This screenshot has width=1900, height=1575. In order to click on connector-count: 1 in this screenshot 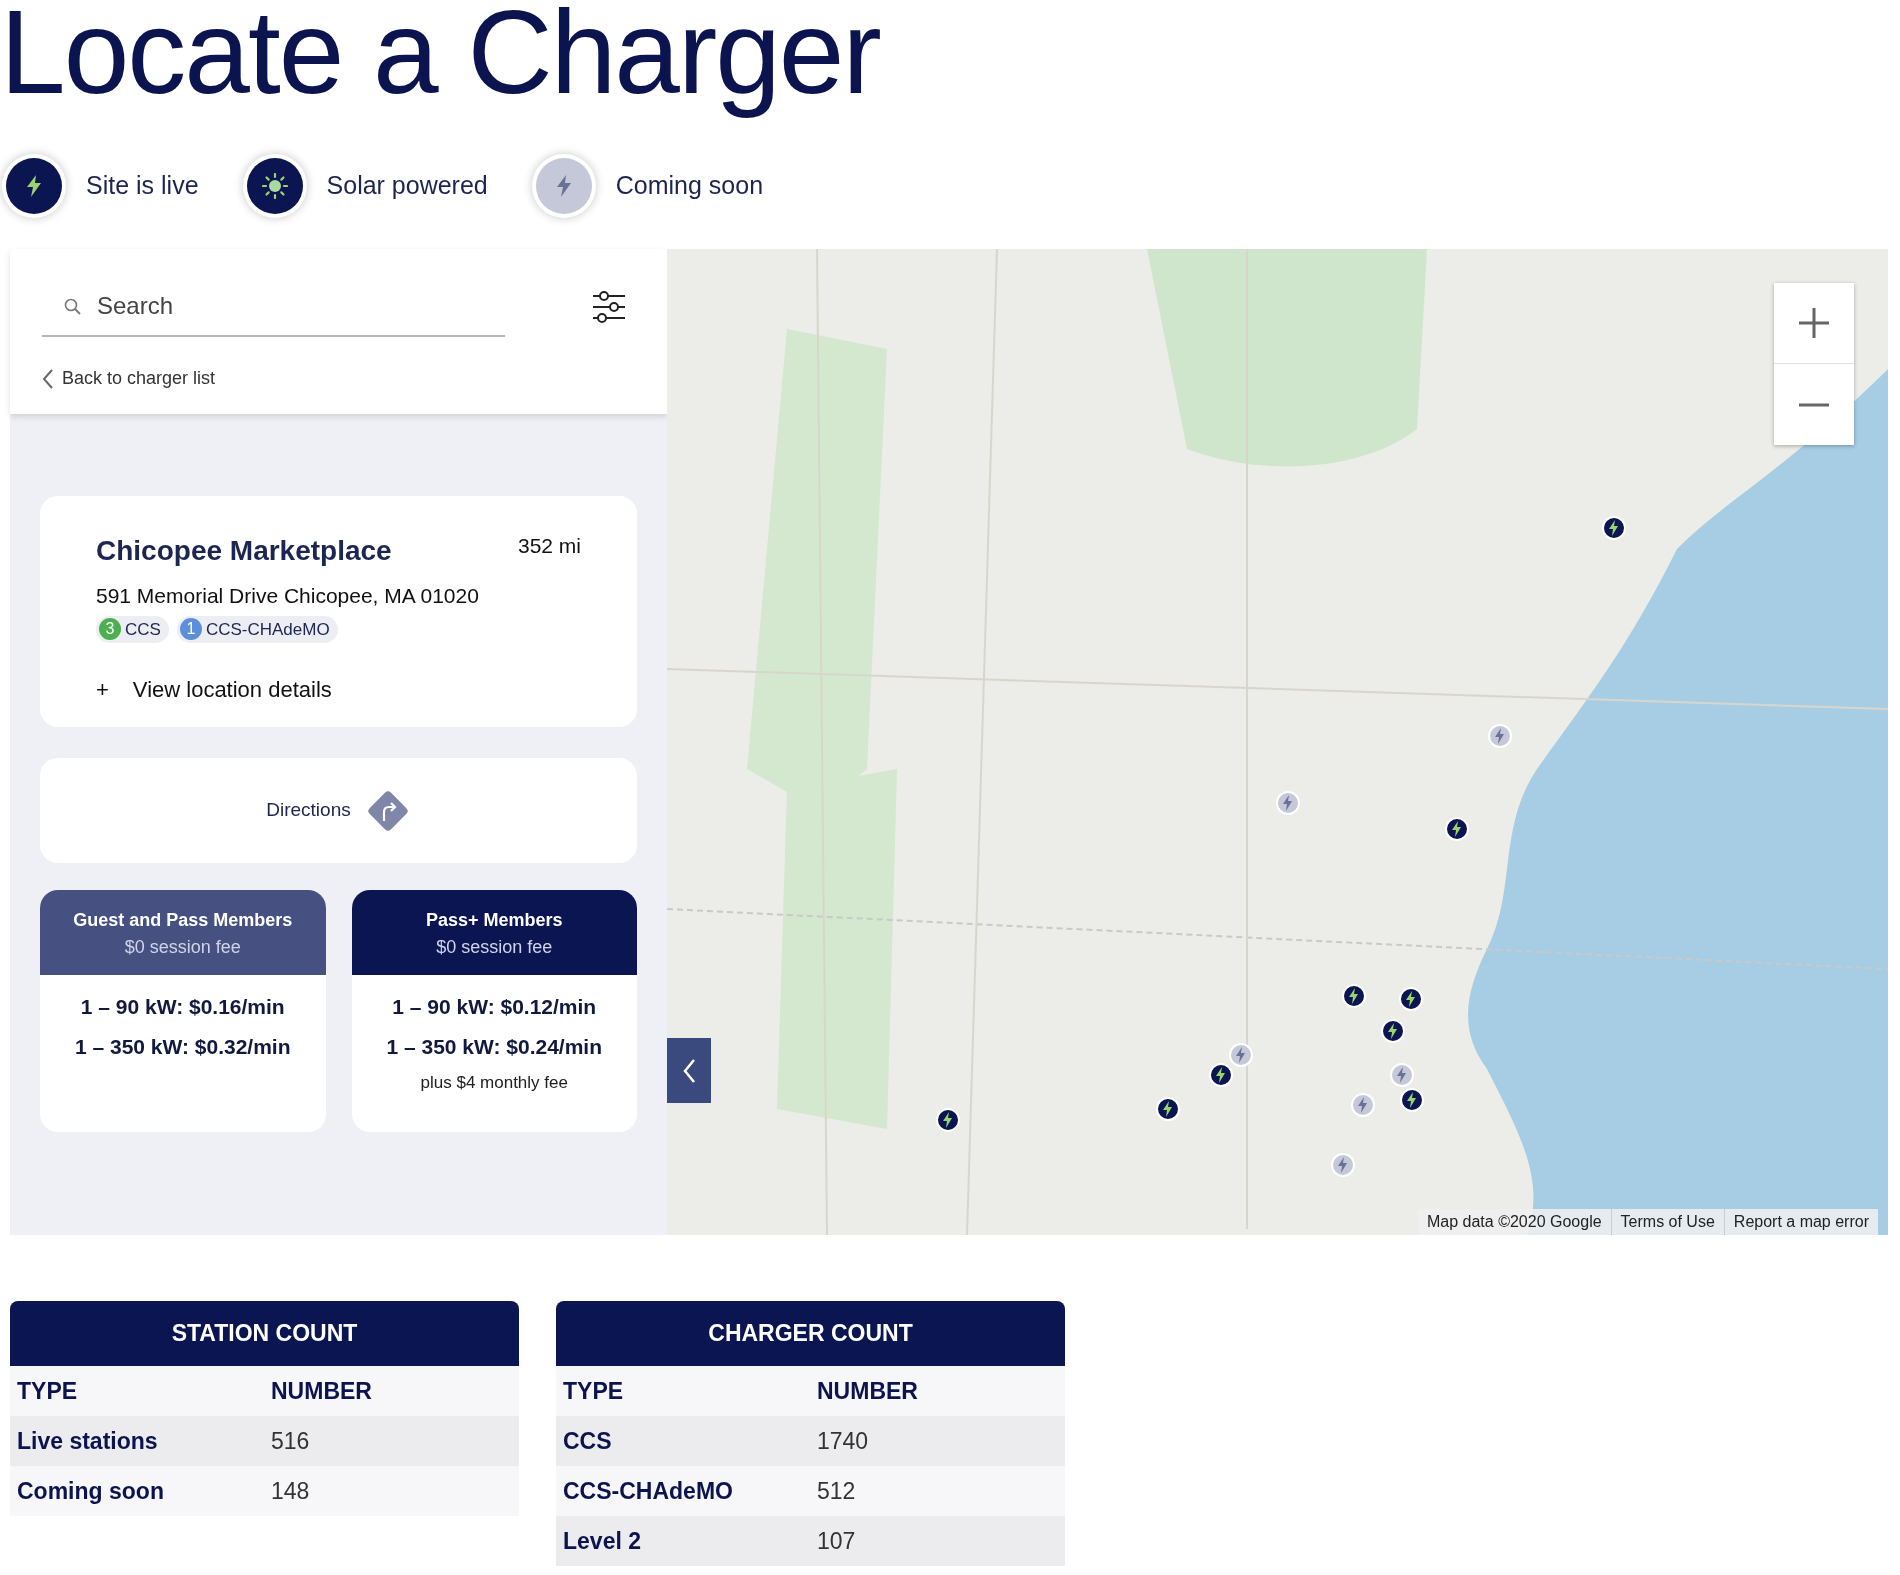, I will do `click(190, 629)`.